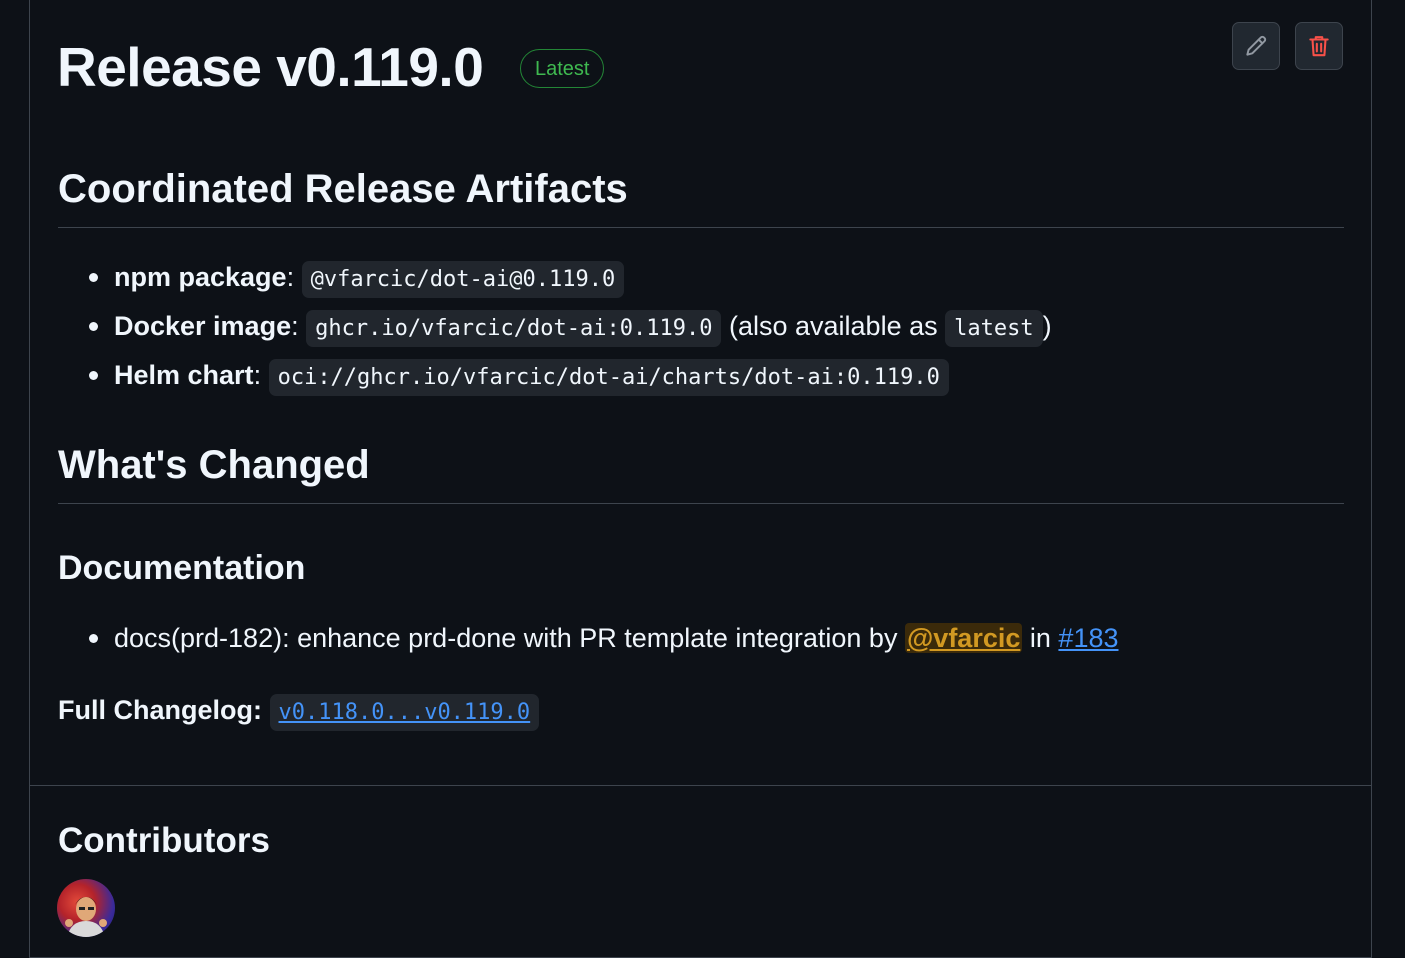 The image size is (1405, 958). I want to click on pencil-icon, so click(1256, 45).